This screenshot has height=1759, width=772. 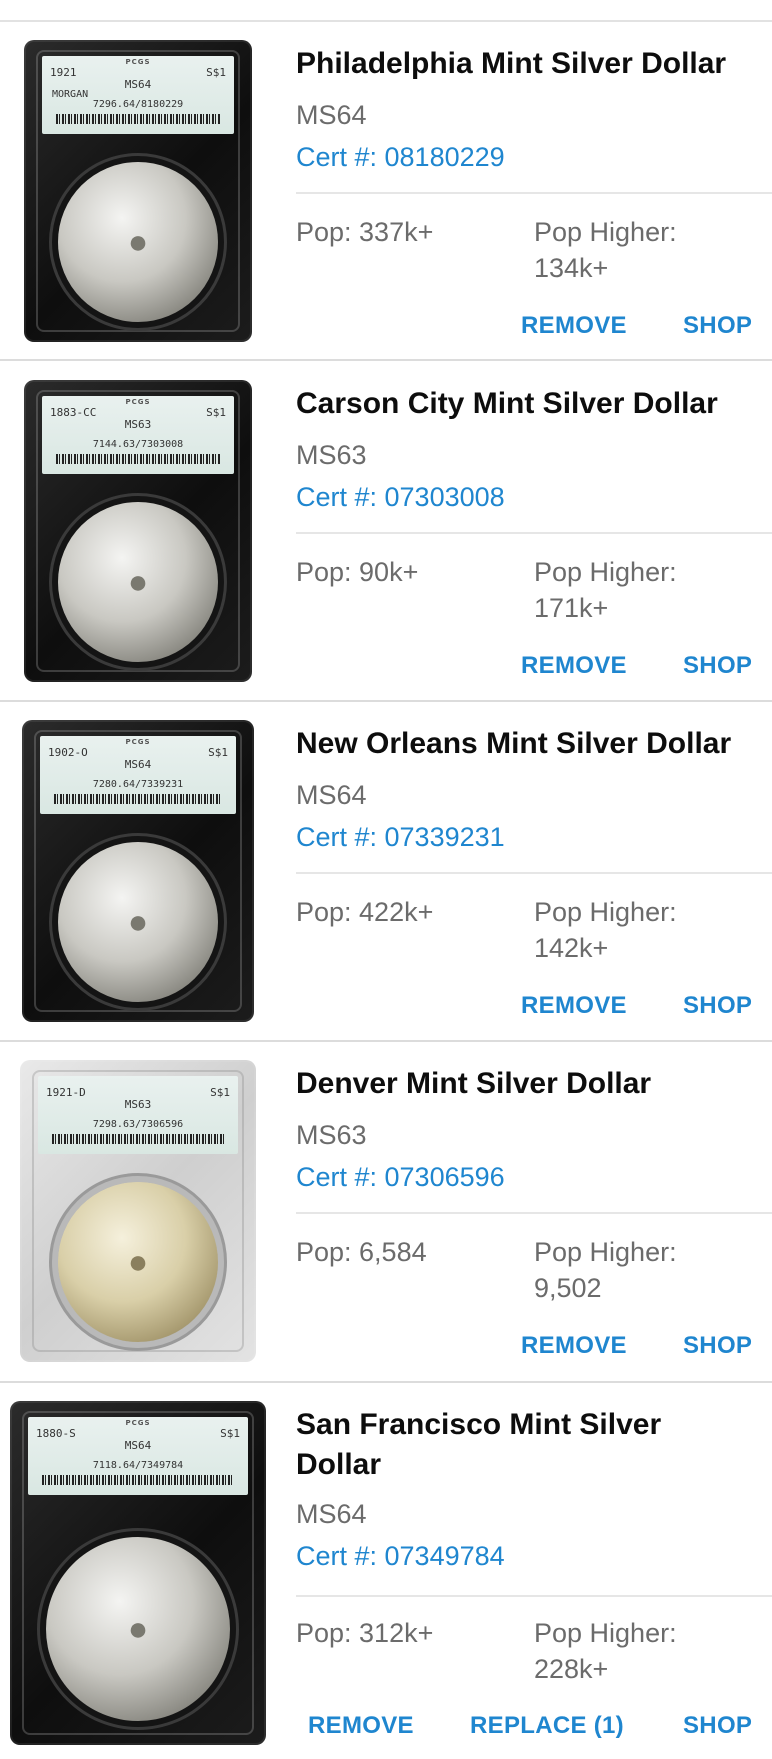 I want to click on coin-title: San Francisco Mint Silver Dollar, so click(x=516, y=1445).